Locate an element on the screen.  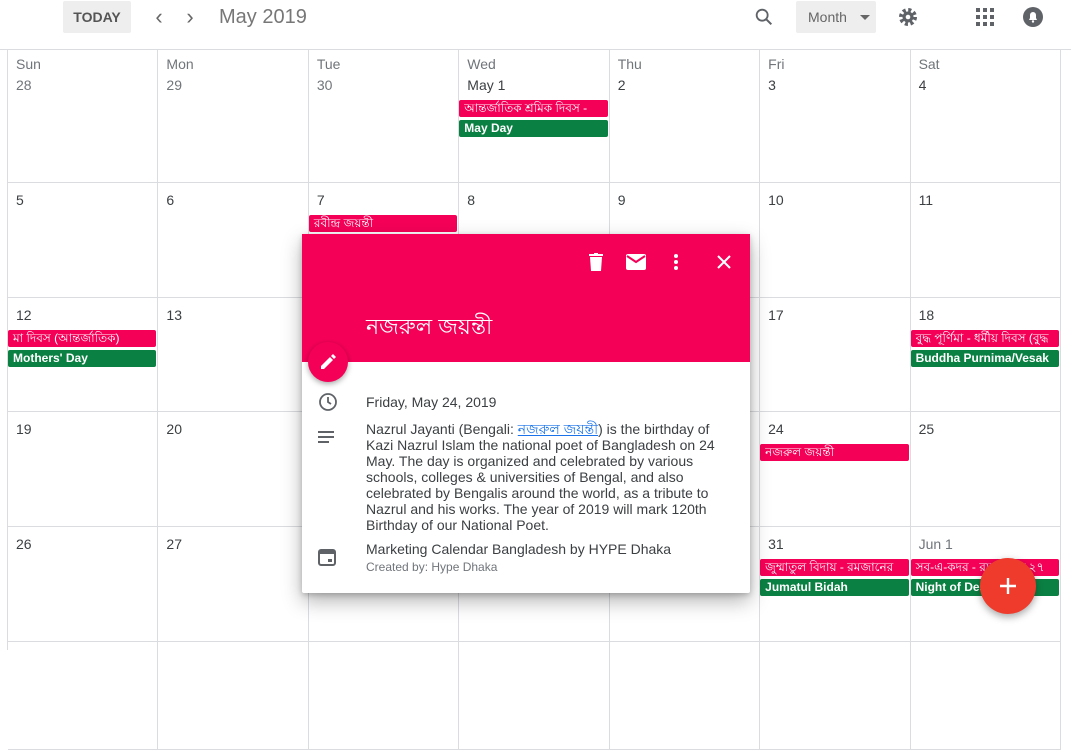
event-creator: Created by: Hype Dhaka is located at coordinates (432, 567).